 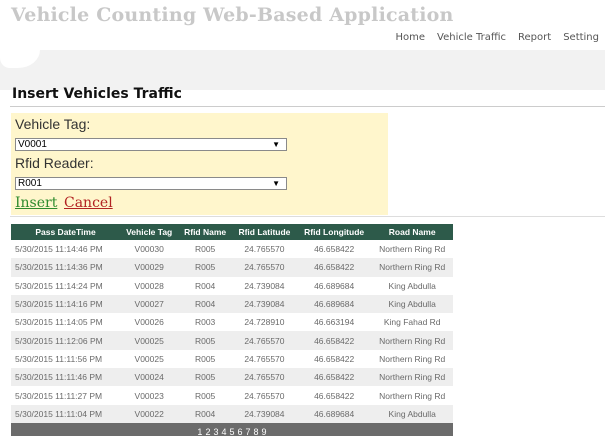 What do you see at coordinates (59, 322) in the screenshot?
I see `cell-pass-datetime: 5/30/2015 11:14:05 PM` at bounding box center [59, 322].